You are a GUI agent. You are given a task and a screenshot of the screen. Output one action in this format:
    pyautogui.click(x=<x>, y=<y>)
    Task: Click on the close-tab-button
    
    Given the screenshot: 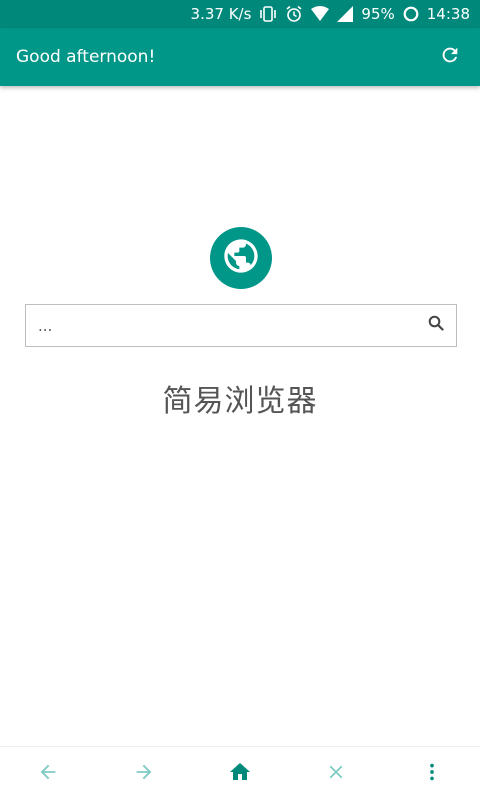 What is the action you would take?
    pyautogui.click(x=336, y=774)
    